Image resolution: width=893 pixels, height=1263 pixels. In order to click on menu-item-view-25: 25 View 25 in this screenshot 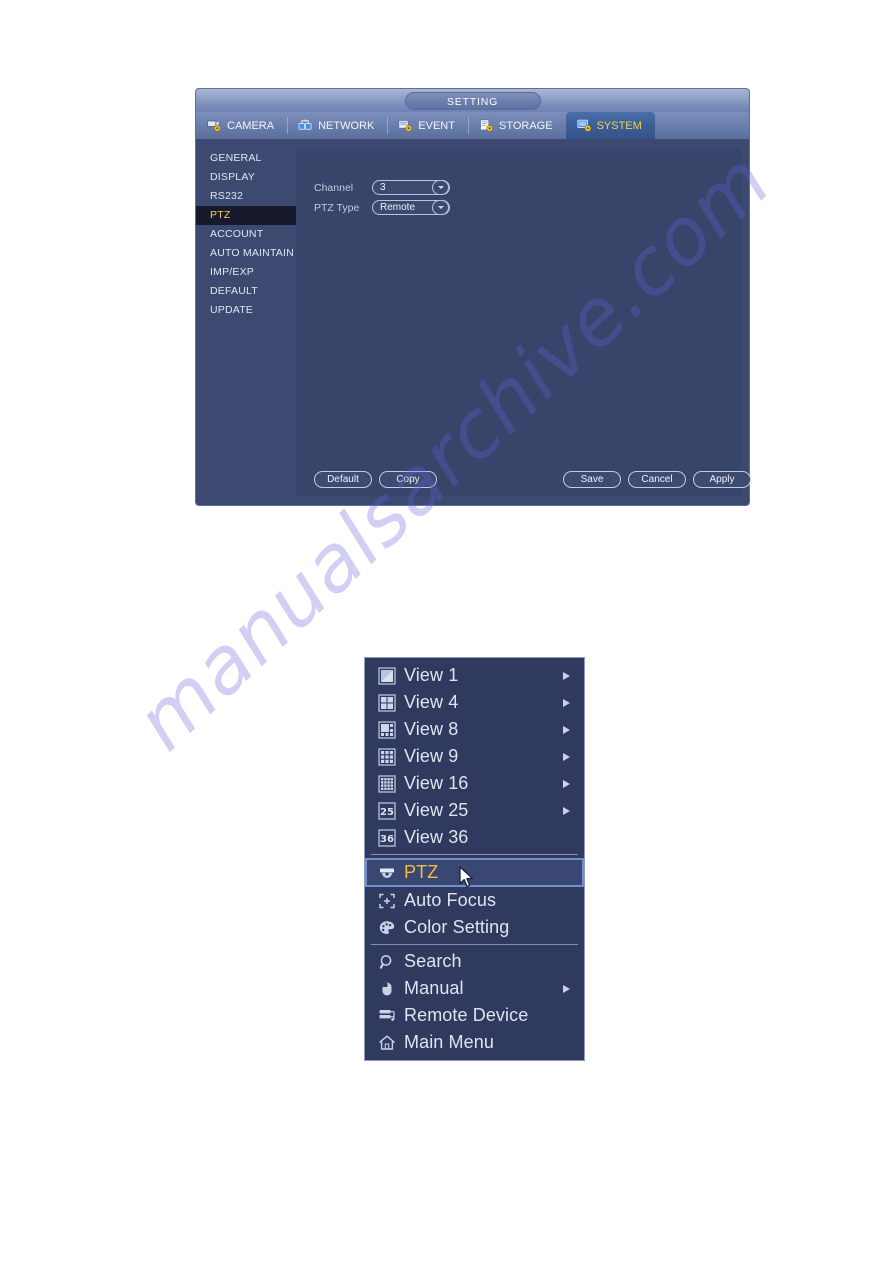, I will do `click(474, 810)`.